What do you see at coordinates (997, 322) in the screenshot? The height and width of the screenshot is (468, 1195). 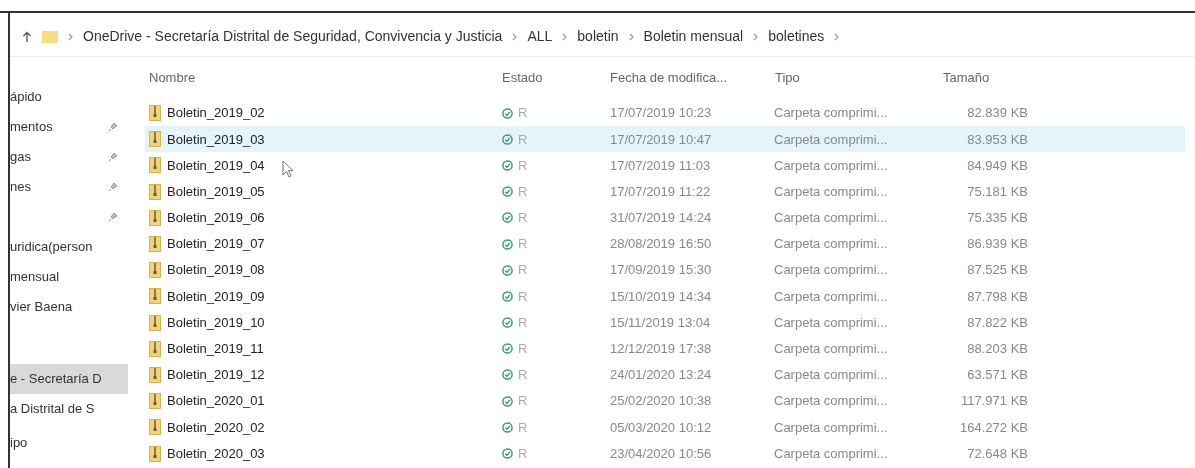 I see `size-cell-text: 87.822 KB` at bounding box center [997, 322].